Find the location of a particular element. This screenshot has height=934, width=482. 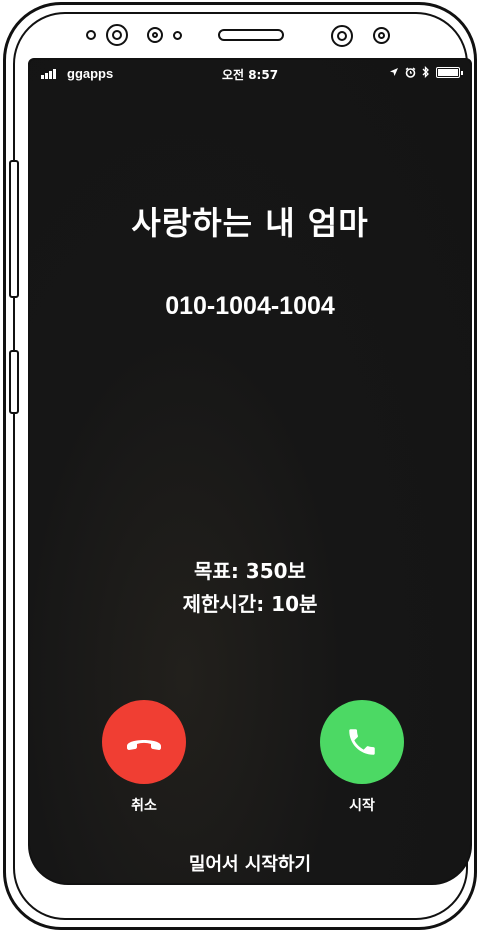

phone-icon is located at coordinates (362, 742).